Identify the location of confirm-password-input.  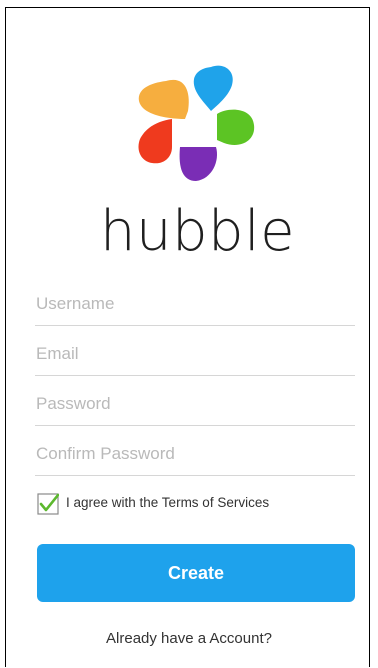
(195, 454).